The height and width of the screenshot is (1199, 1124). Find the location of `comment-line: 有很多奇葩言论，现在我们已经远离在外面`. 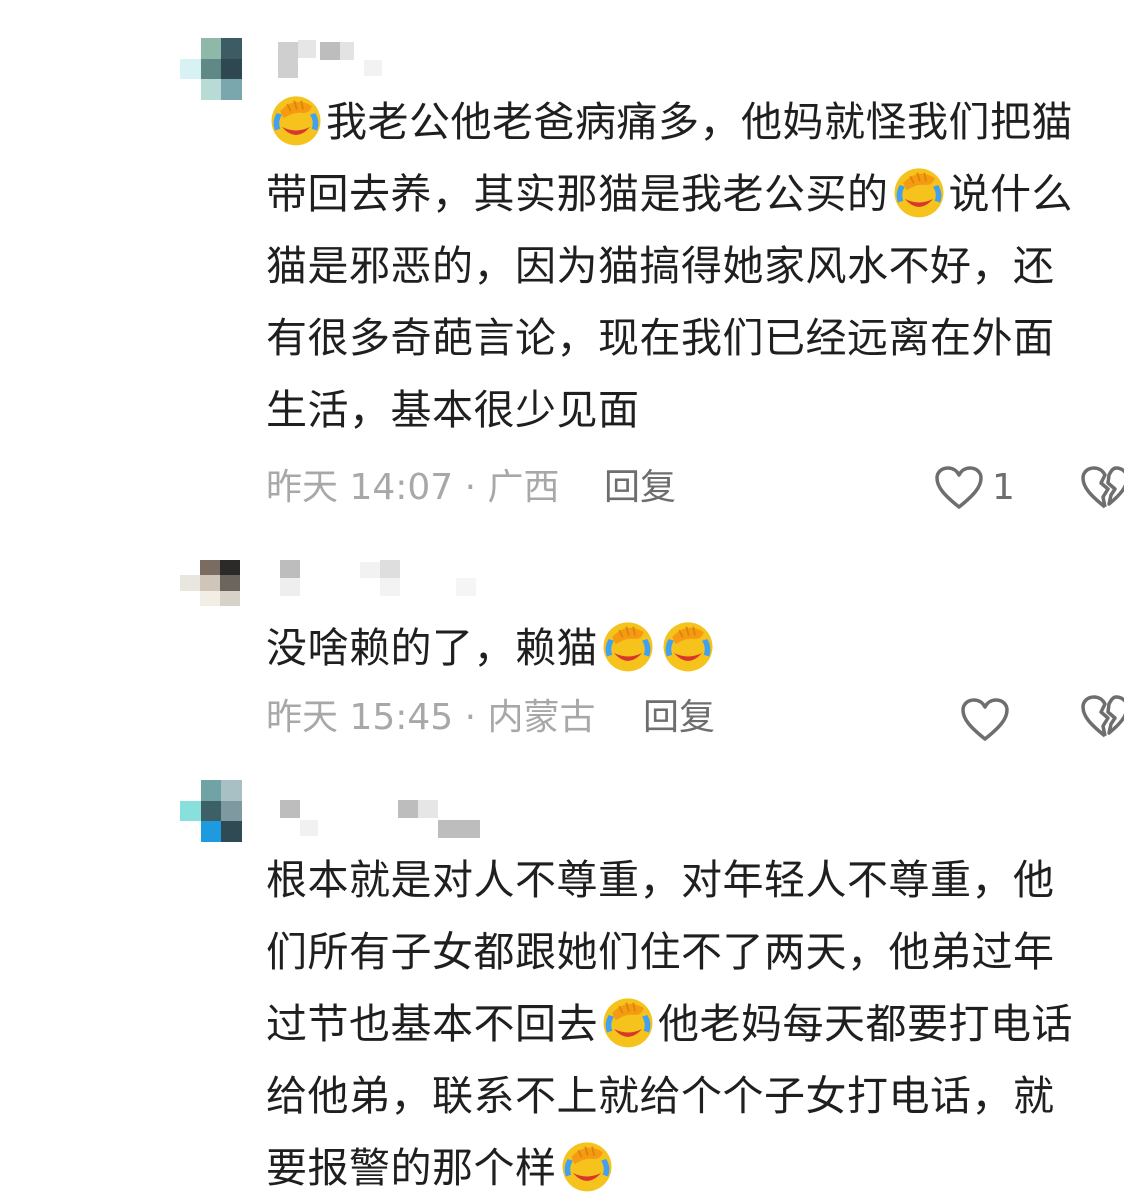

comment-line: 有很多奇葩言论，现在我们已经远离在外面 is located at coordinates (660, 338).